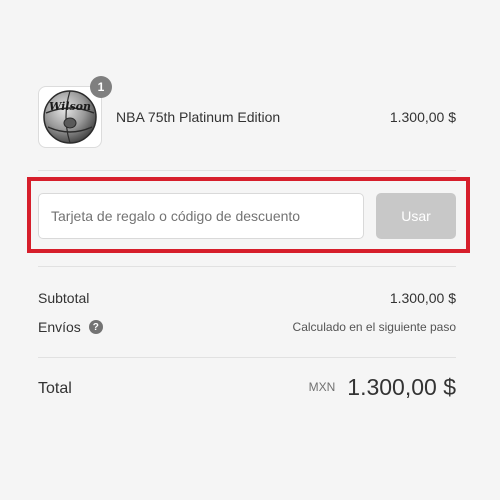  I want to click on brand-logo-text: Wilson, so click(70, 106).